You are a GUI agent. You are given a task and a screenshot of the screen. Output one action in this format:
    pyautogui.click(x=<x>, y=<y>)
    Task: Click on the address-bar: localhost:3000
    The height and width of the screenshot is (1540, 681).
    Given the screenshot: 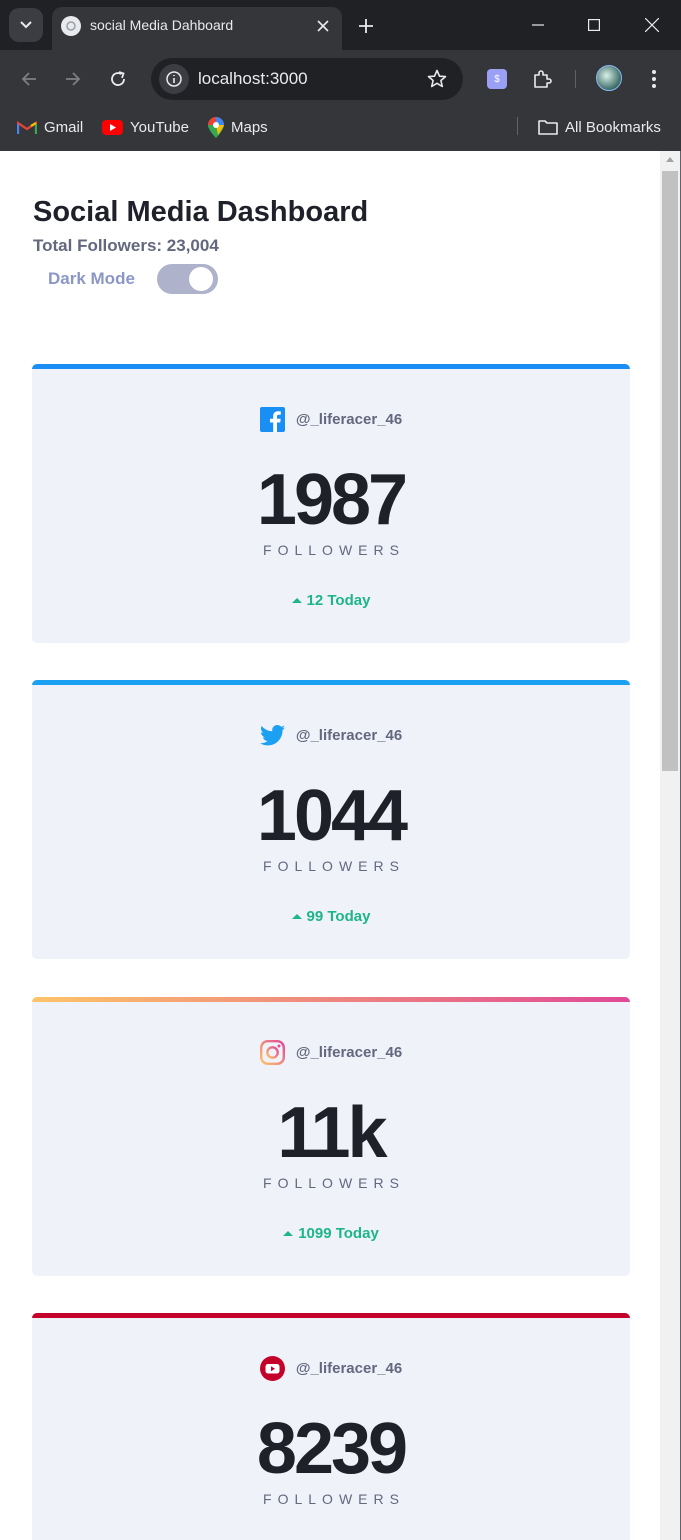 What is the action you would take?
    pyautogui.click(x=307, y=79)
    